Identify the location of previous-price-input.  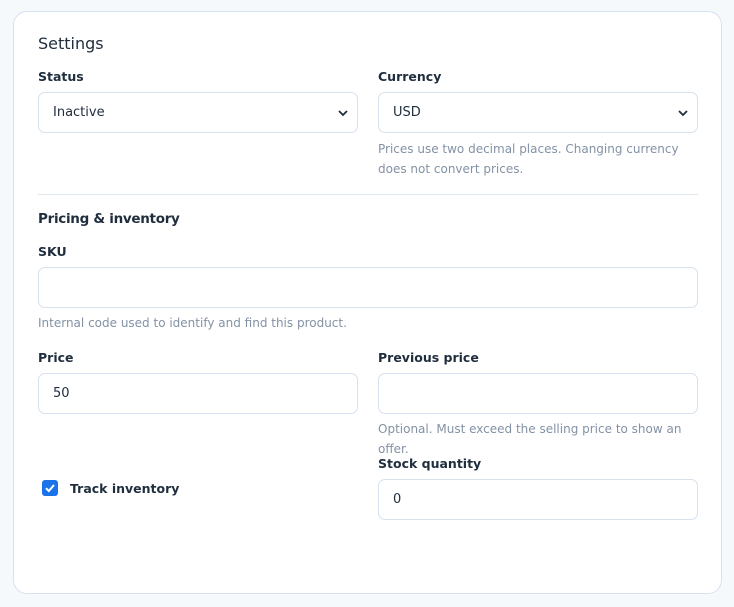
(538, 393).